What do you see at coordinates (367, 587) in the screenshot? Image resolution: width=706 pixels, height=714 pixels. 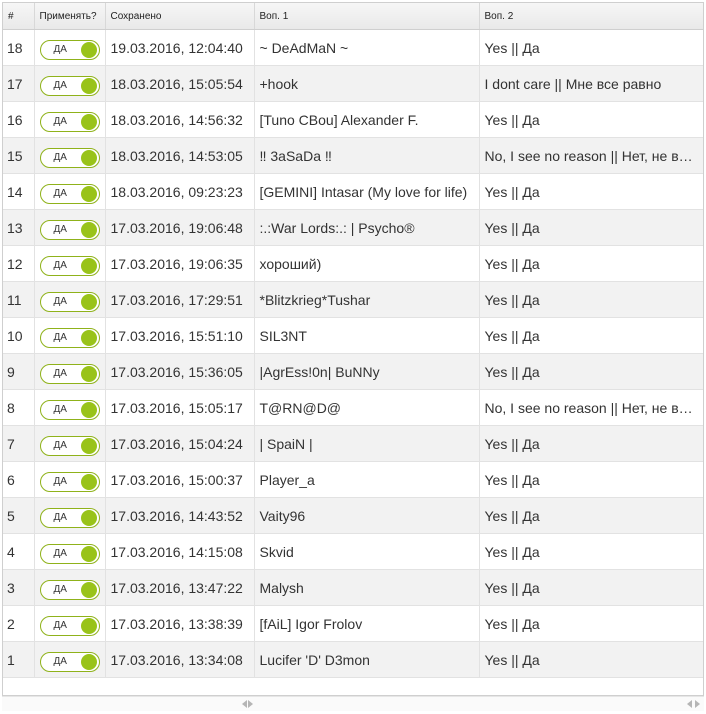 I see `answer-q1: Malysh` at bounding box center [367, 587].